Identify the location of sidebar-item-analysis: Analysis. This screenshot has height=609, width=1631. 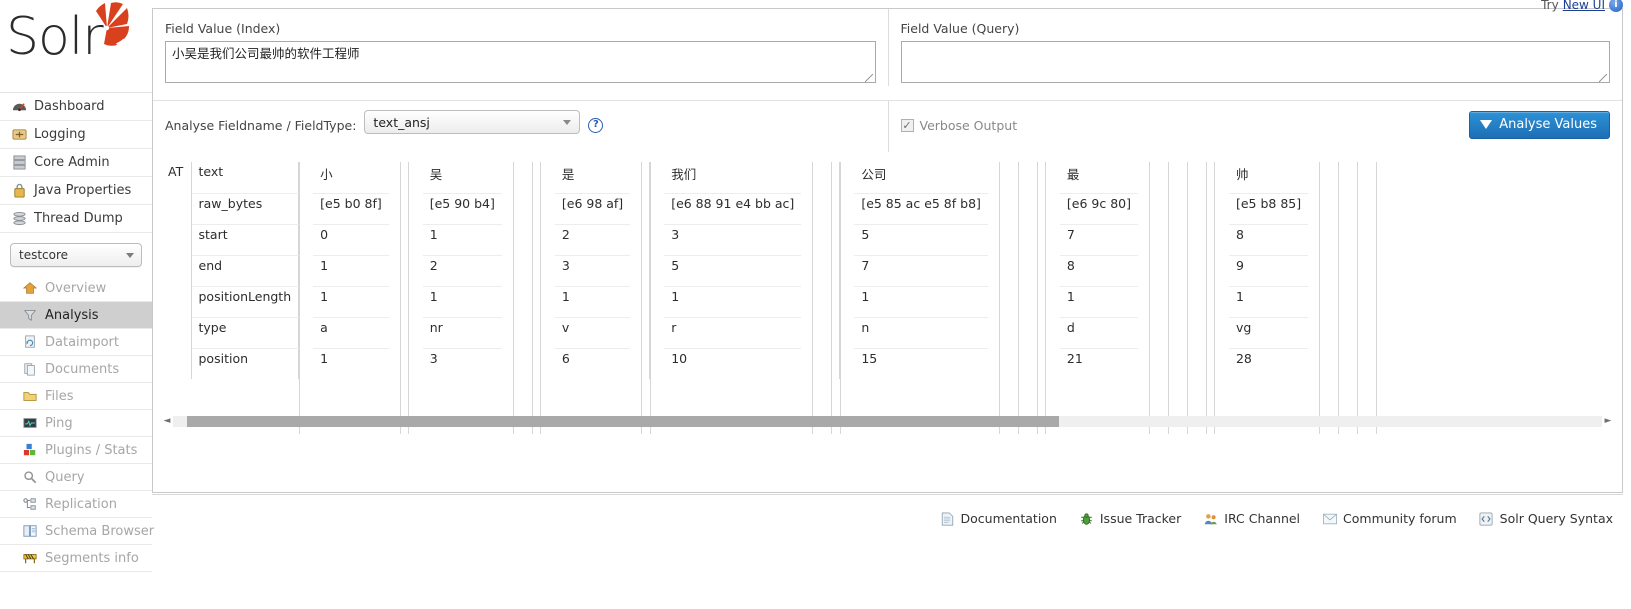
(76, 315).